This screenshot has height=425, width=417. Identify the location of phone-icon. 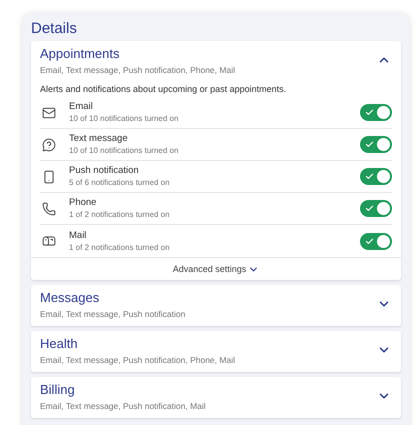
(49, 209).